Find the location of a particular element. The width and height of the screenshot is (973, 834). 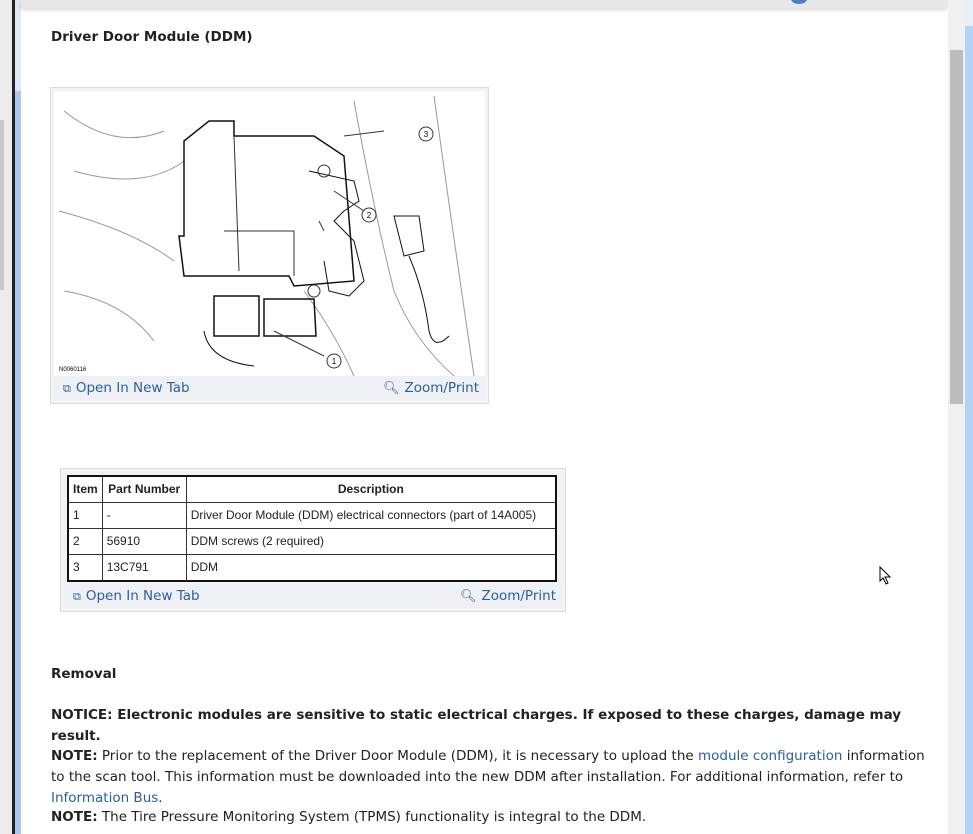

removal-heading: Removal is located at coordinates (84, 674).